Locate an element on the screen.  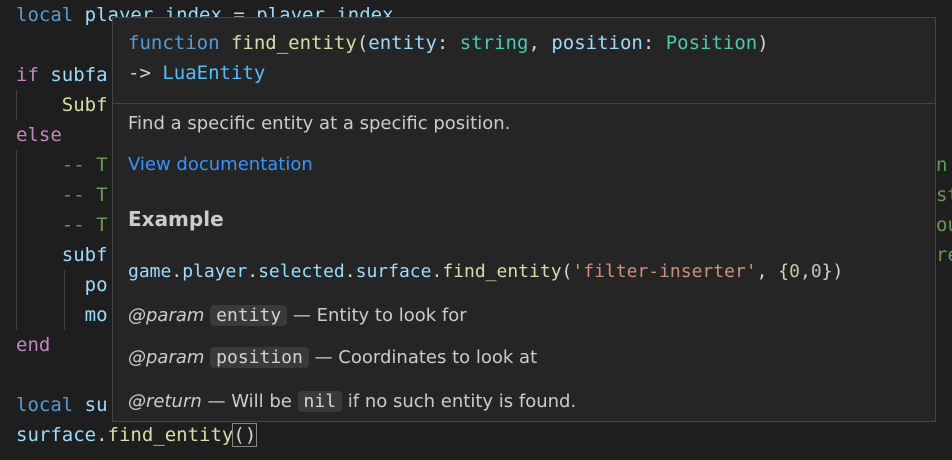
param-entity: @param entity — Entity to look for is located at coordinates (297, 315).